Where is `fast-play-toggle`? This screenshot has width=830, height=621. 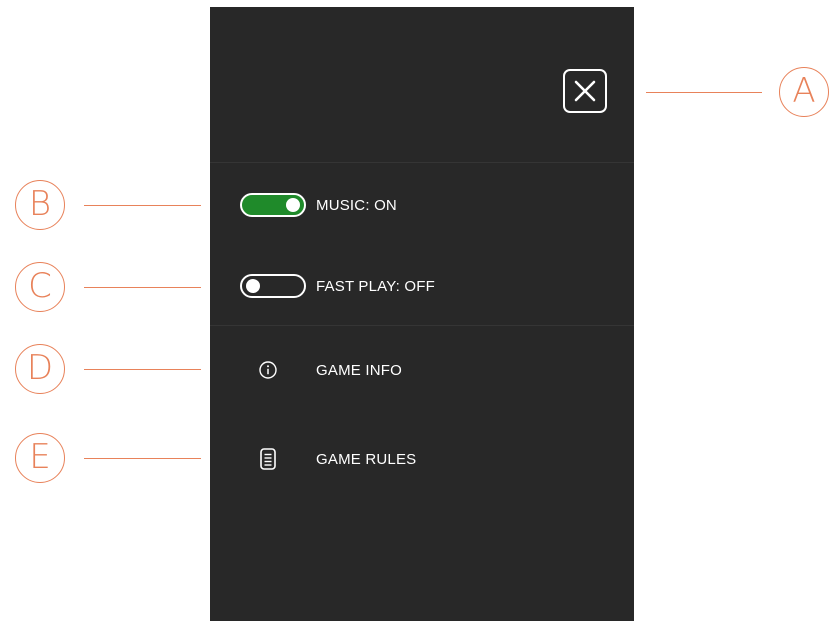
fast-play-toggle is located at coordinates (273, 286).